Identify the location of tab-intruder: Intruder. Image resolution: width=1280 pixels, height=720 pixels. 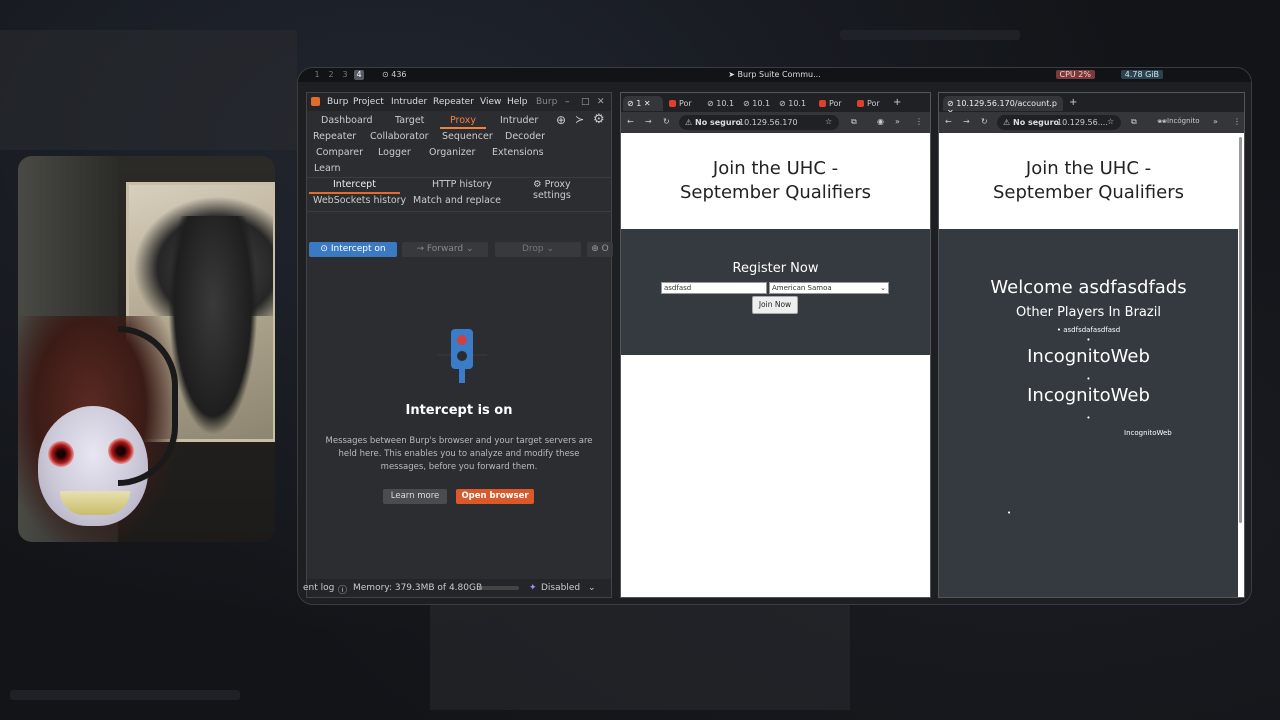
(519, 120).